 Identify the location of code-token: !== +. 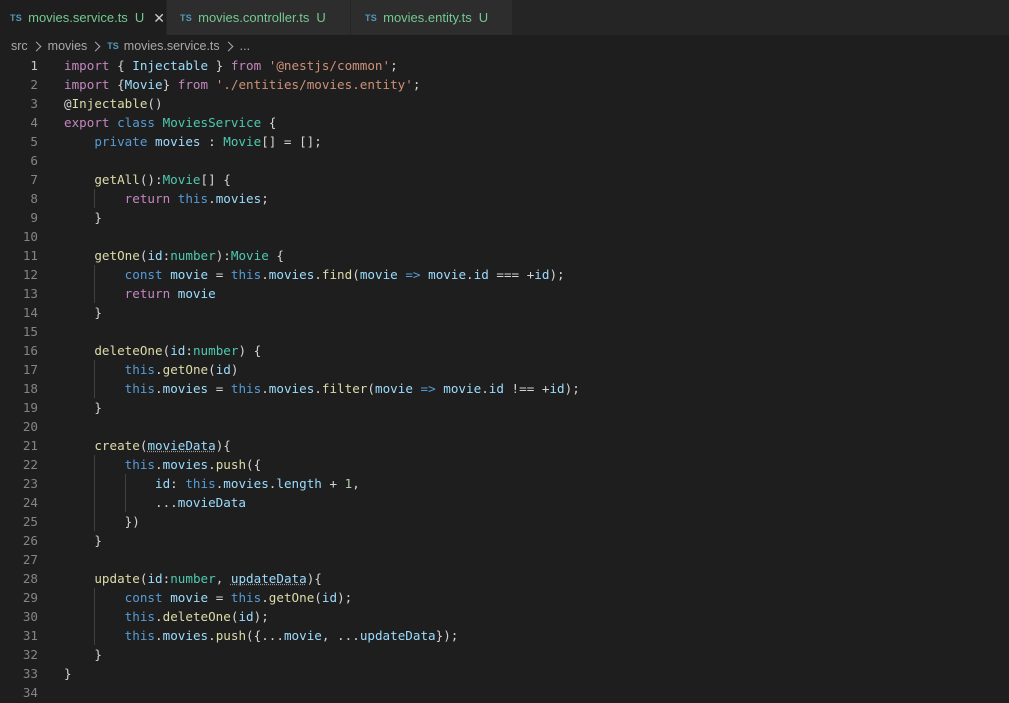
(526, 388).